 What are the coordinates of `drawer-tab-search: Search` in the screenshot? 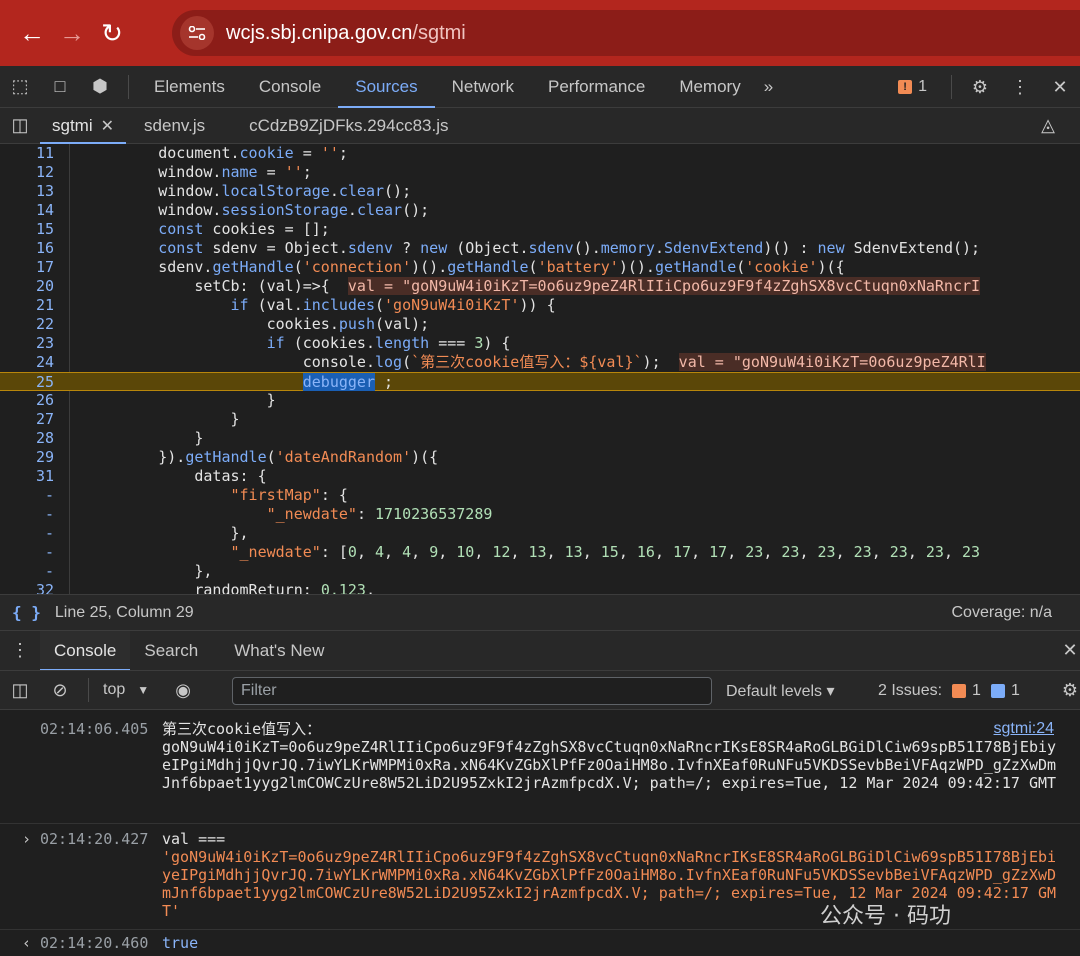 It's located at (171, 651).